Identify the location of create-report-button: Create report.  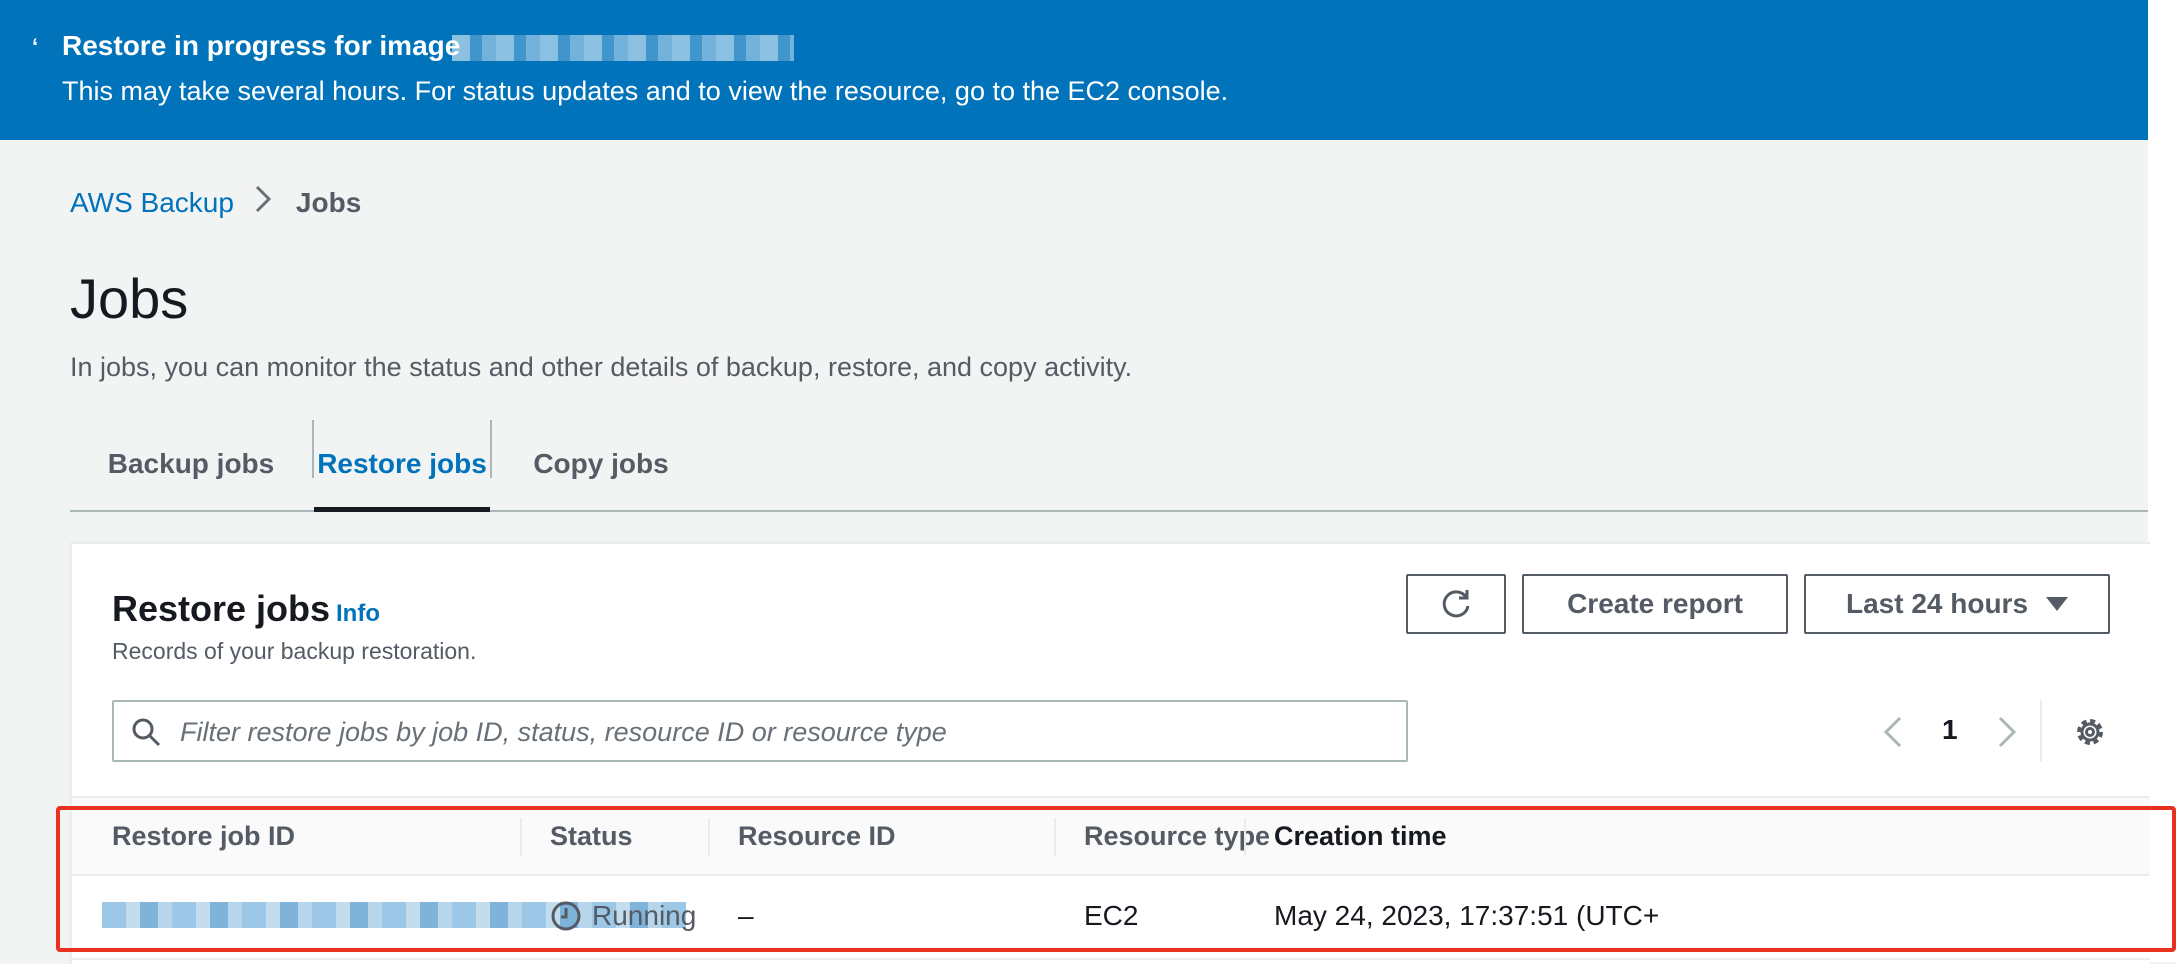
(1655, 604).